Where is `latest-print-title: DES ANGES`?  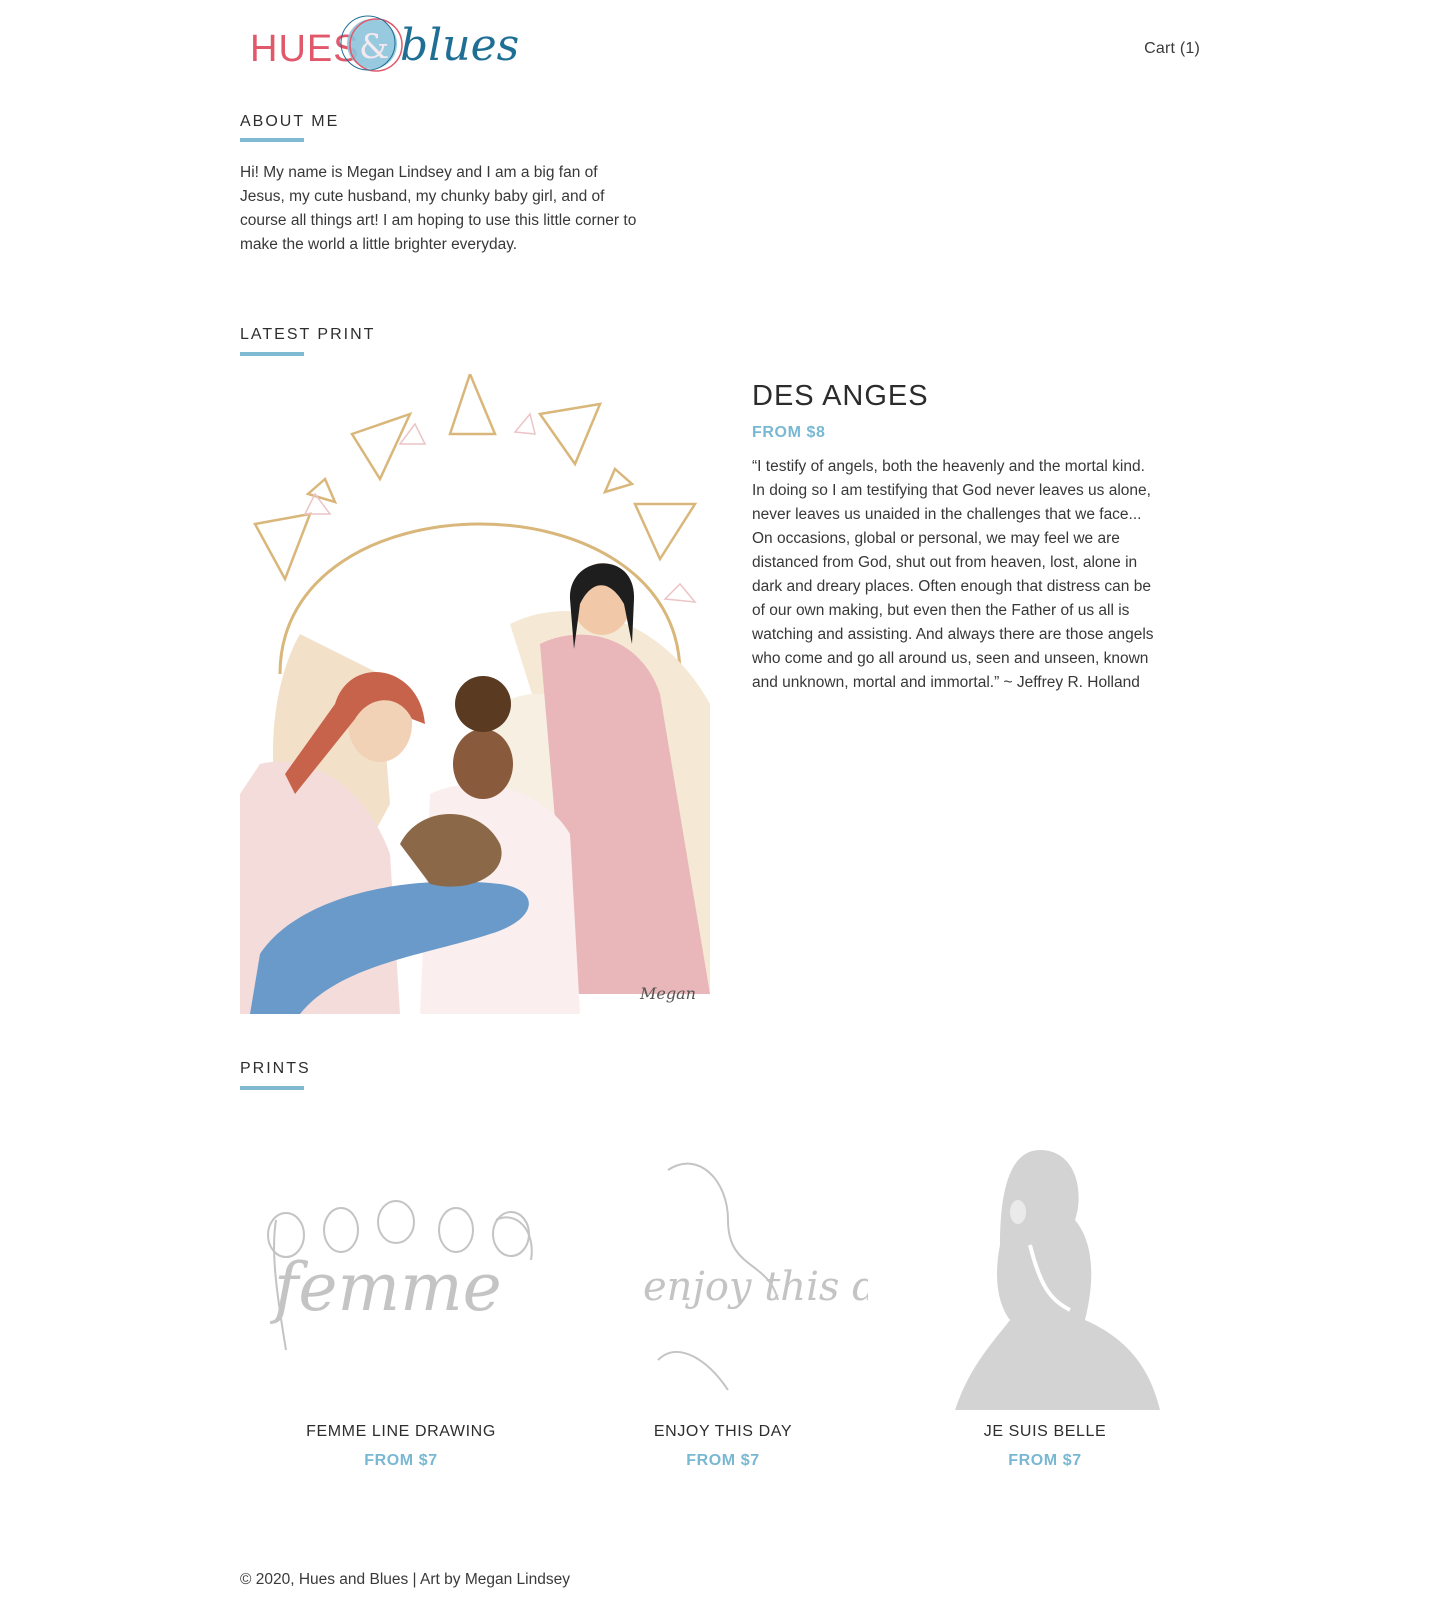 latest-print-title: DES ANGES is located at coordinates (840, 396).